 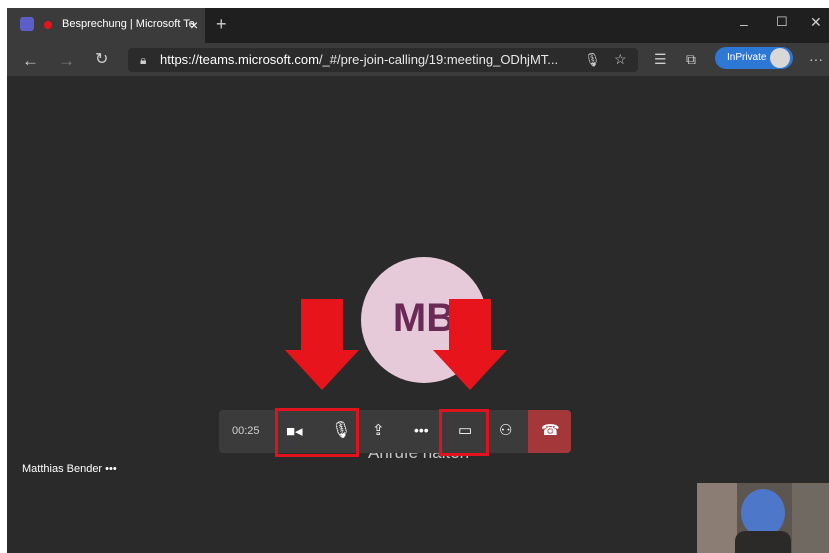 I want to click on annotation-arrow-stem-right, so click(x=470, y=325).